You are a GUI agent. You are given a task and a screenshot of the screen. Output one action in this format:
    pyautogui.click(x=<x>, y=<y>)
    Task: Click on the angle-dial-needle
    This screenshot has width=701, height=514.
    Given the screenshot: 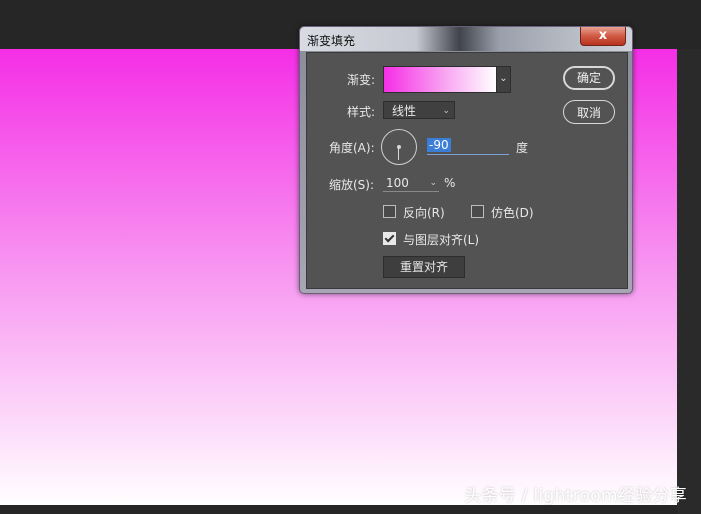 What is the action you would take?
    pyautogui.click(x=398, y=153)
    